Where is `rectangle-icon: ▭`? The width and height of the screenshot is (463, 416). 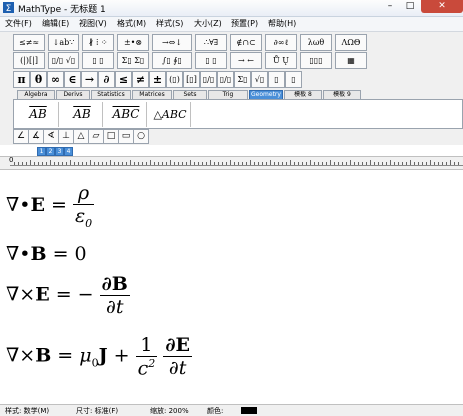 rectangle-icon: ▭ is located at coordinates (126, 136).